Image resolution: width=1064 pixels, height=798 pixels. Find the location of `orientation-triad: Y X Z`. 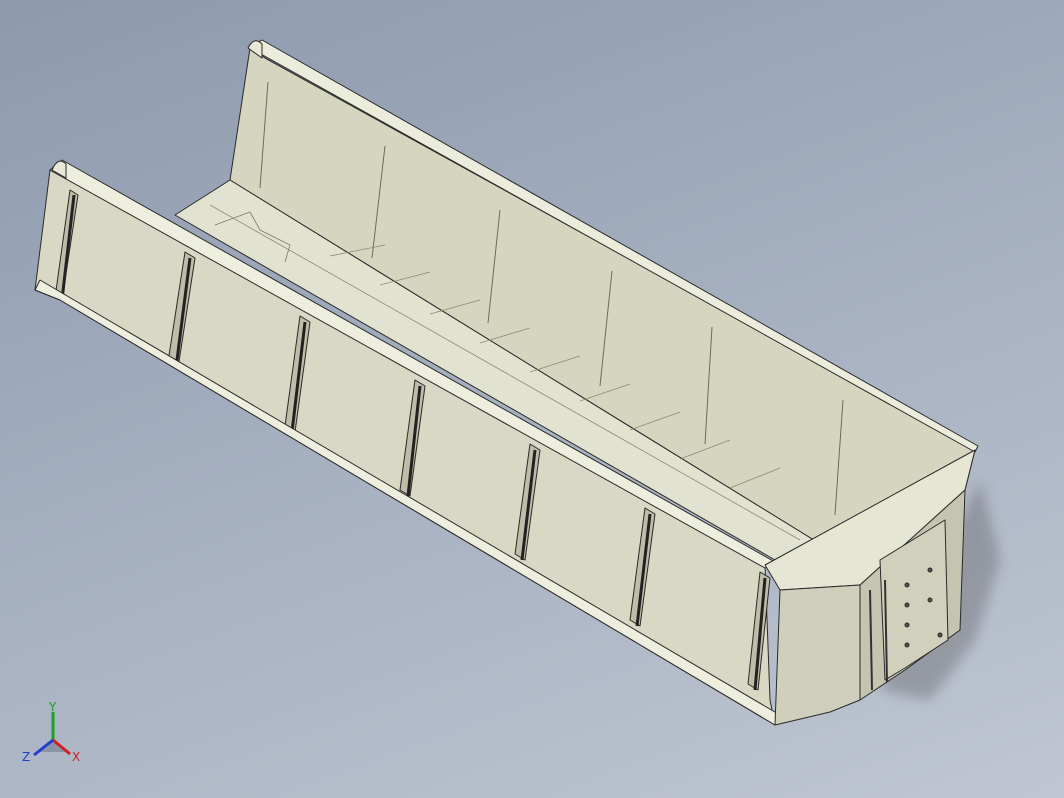

orientation-triad: Y X Z is located at coordinates (53, 735).